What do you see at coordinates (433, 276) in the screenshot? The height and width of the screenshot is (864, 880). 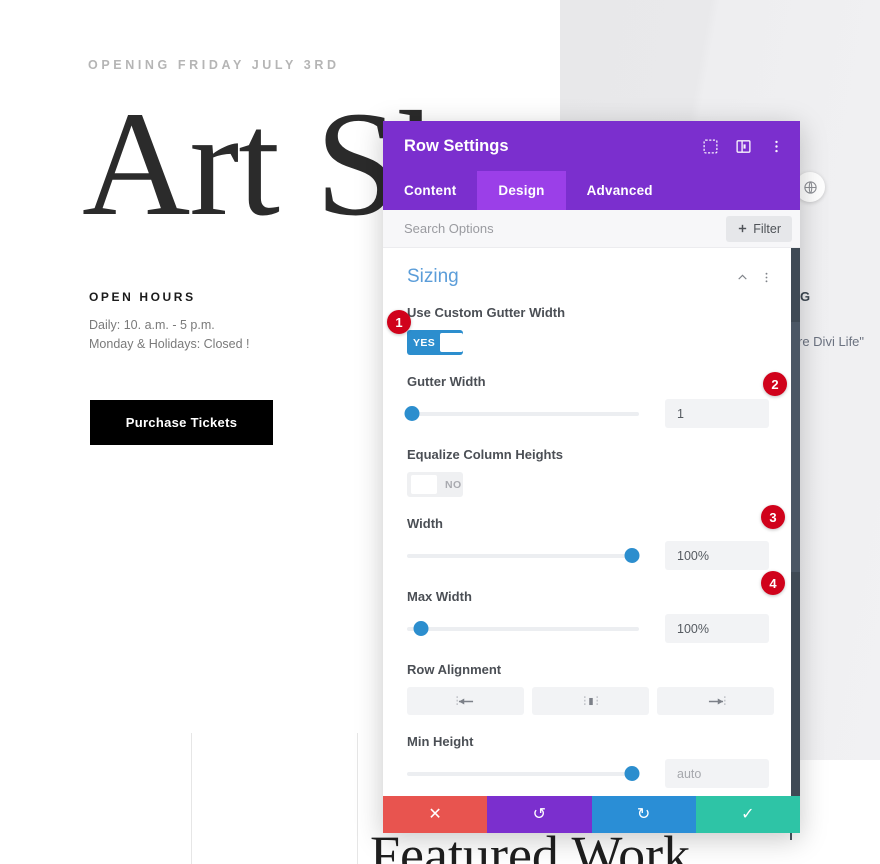 I see `sizing-section-title: Sizing` at bounding box center [433, 276].